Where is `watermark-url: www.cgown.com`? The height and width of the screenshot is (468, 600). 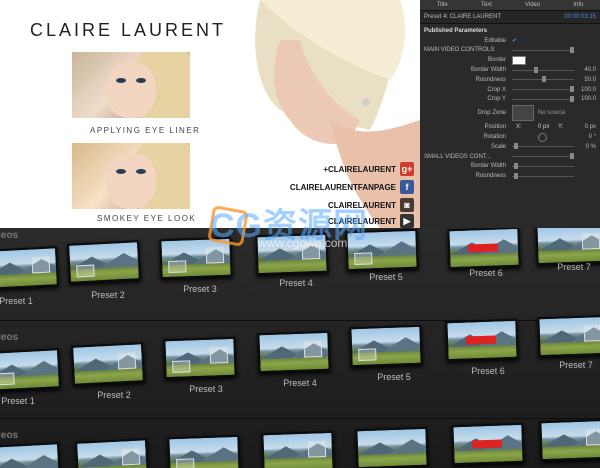 watermark-url: www.cgown.com is located at coordinates (303, 243).